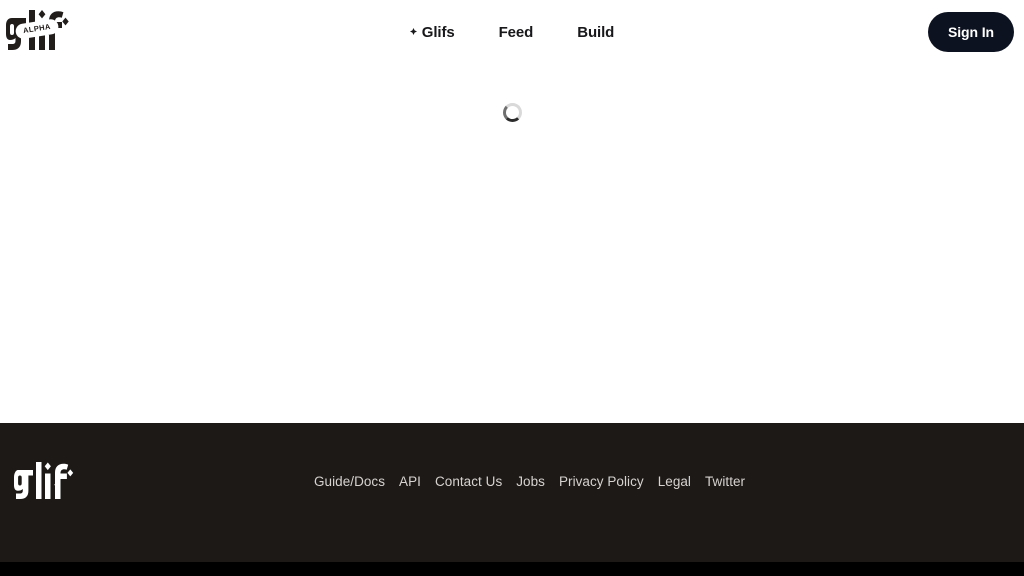 This screenshot has height=576, width=1024. I want to click on footer-link-jobs: Jobs, so click(530, 481).